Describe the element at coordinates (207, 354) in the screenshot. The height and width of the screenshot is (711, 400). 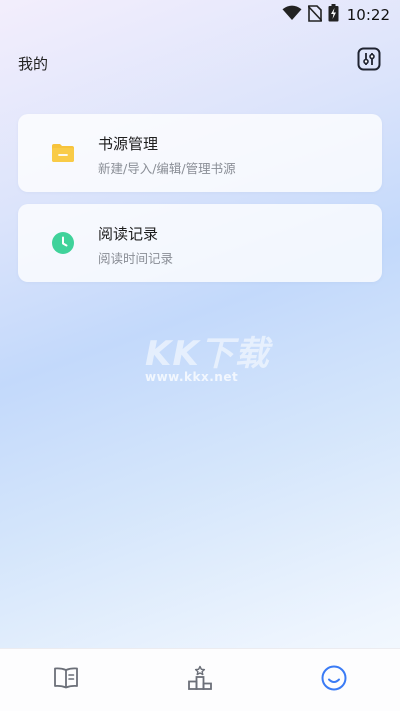
I see `watermark-logo: KK下载` at that location.